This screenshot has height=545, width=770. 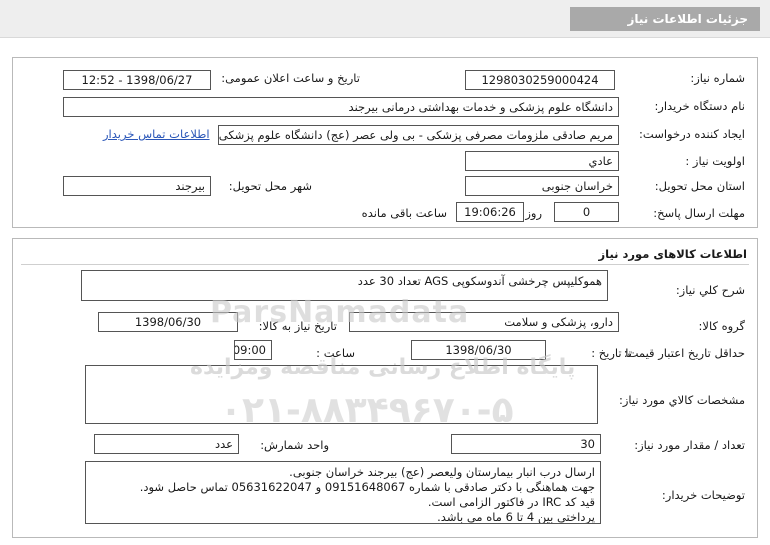 I want to click on buyer-org-label: نام دستگاه خریدار:, so click(x=699, y=106).